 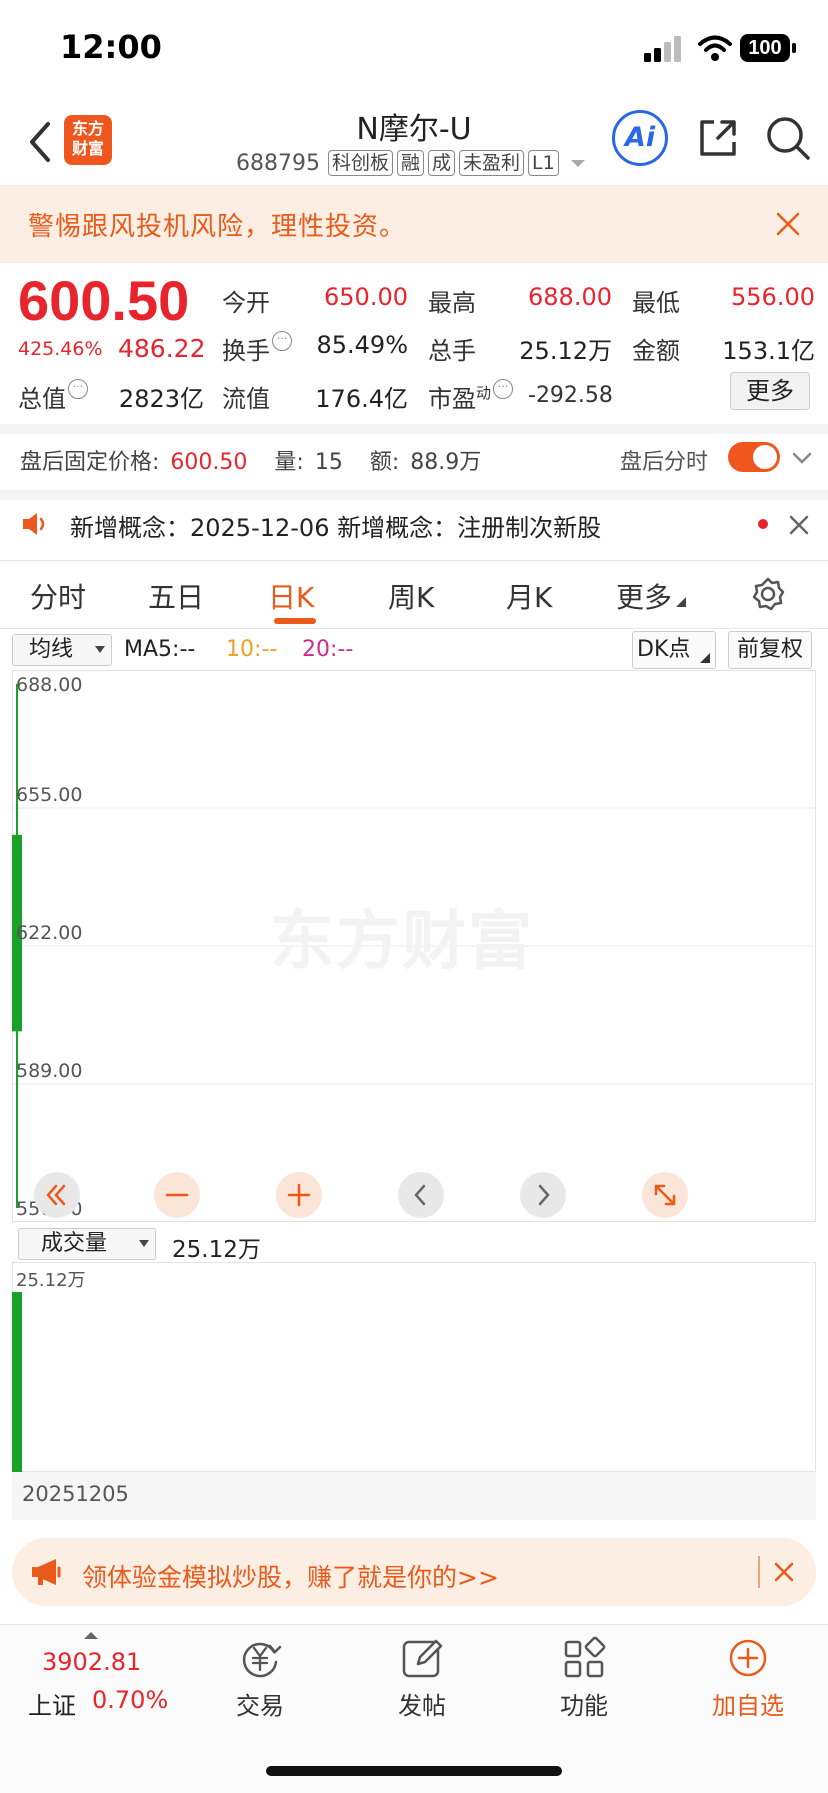 I want to click on market-cap-value: 2823亿, so click(x=161, y=399).